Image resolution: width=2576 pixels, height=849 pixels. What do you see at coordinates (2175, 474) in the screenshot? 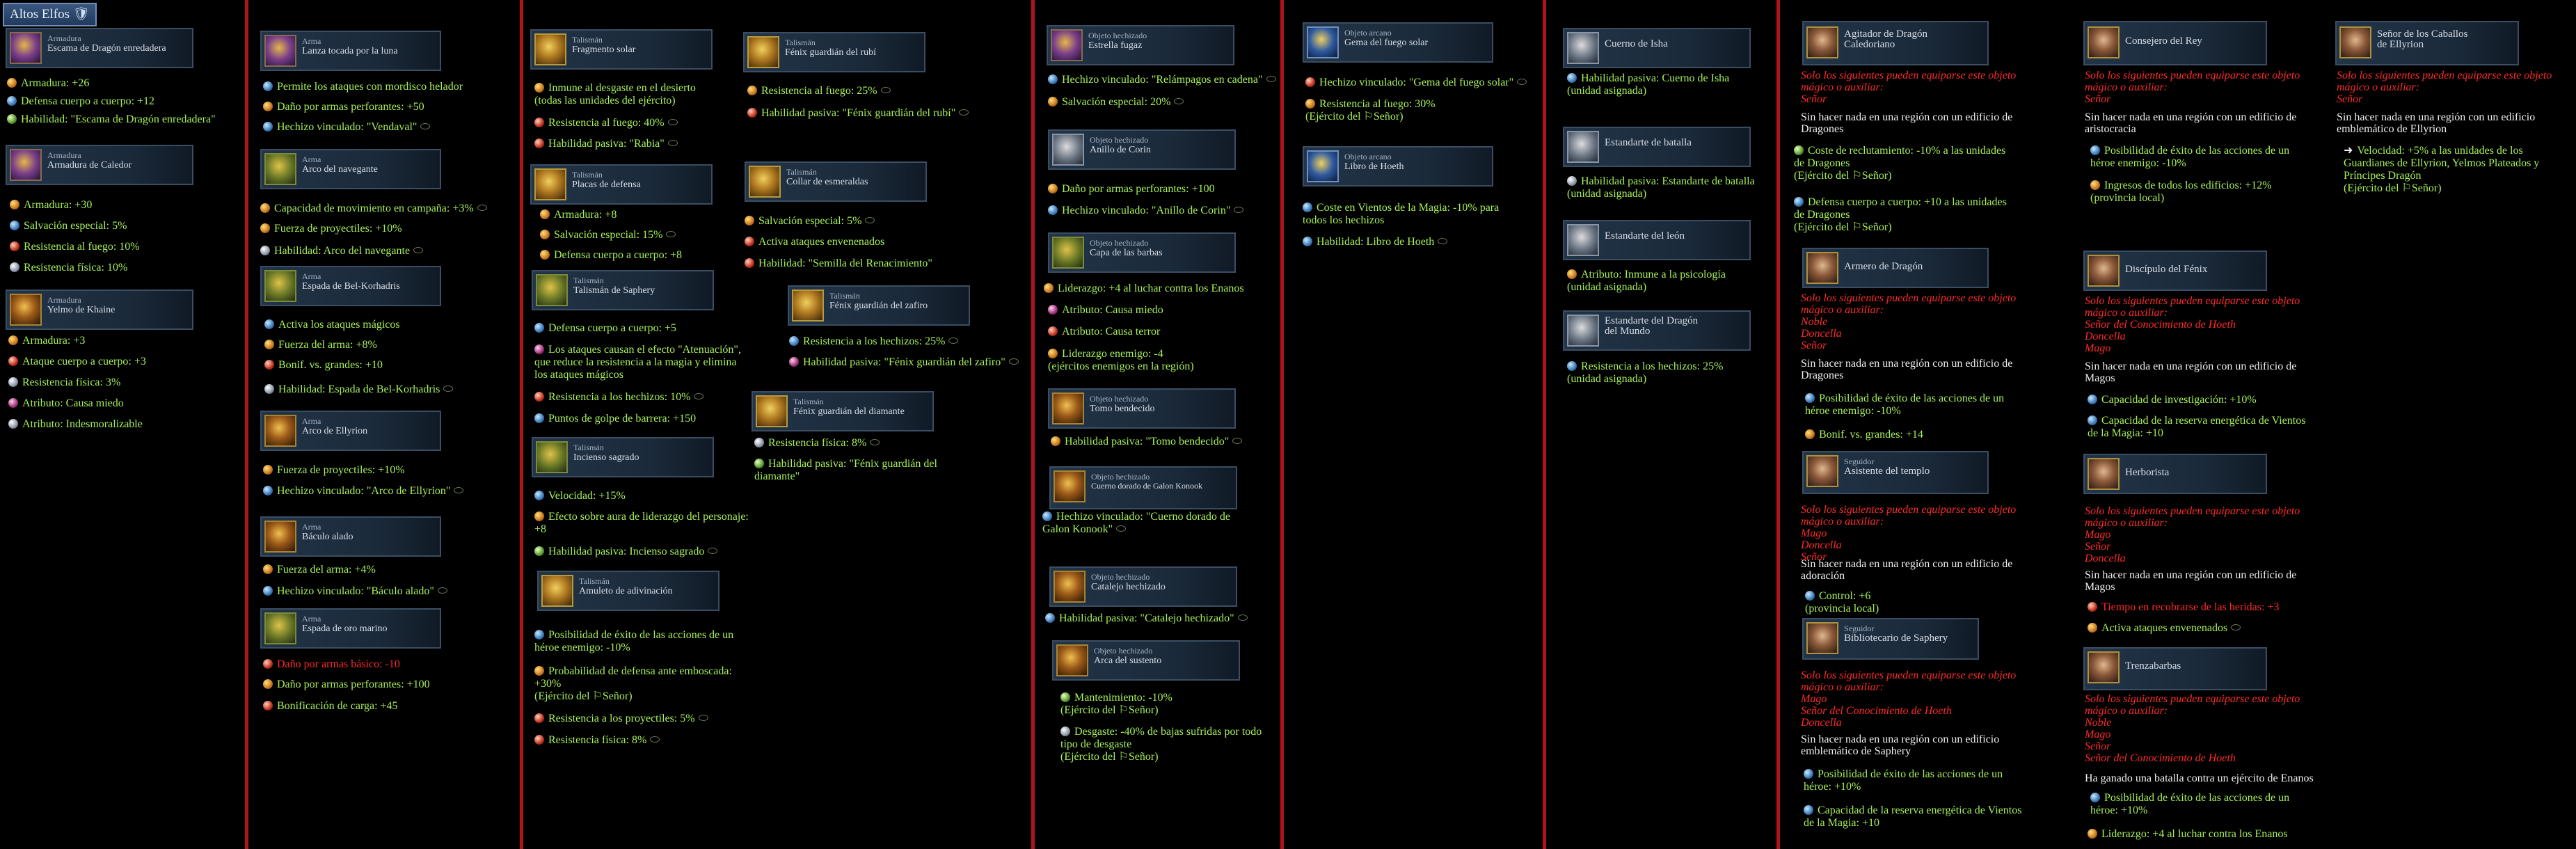
I see `follower-card: Herborista` at bounding box center [2175, 474].